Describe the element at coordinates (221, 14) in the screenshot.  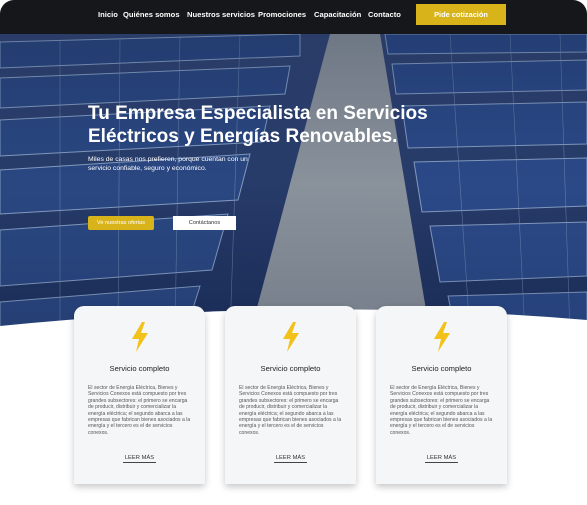
I see `nav-item-nuestros-servicios: Nuestros servicios` at that location.